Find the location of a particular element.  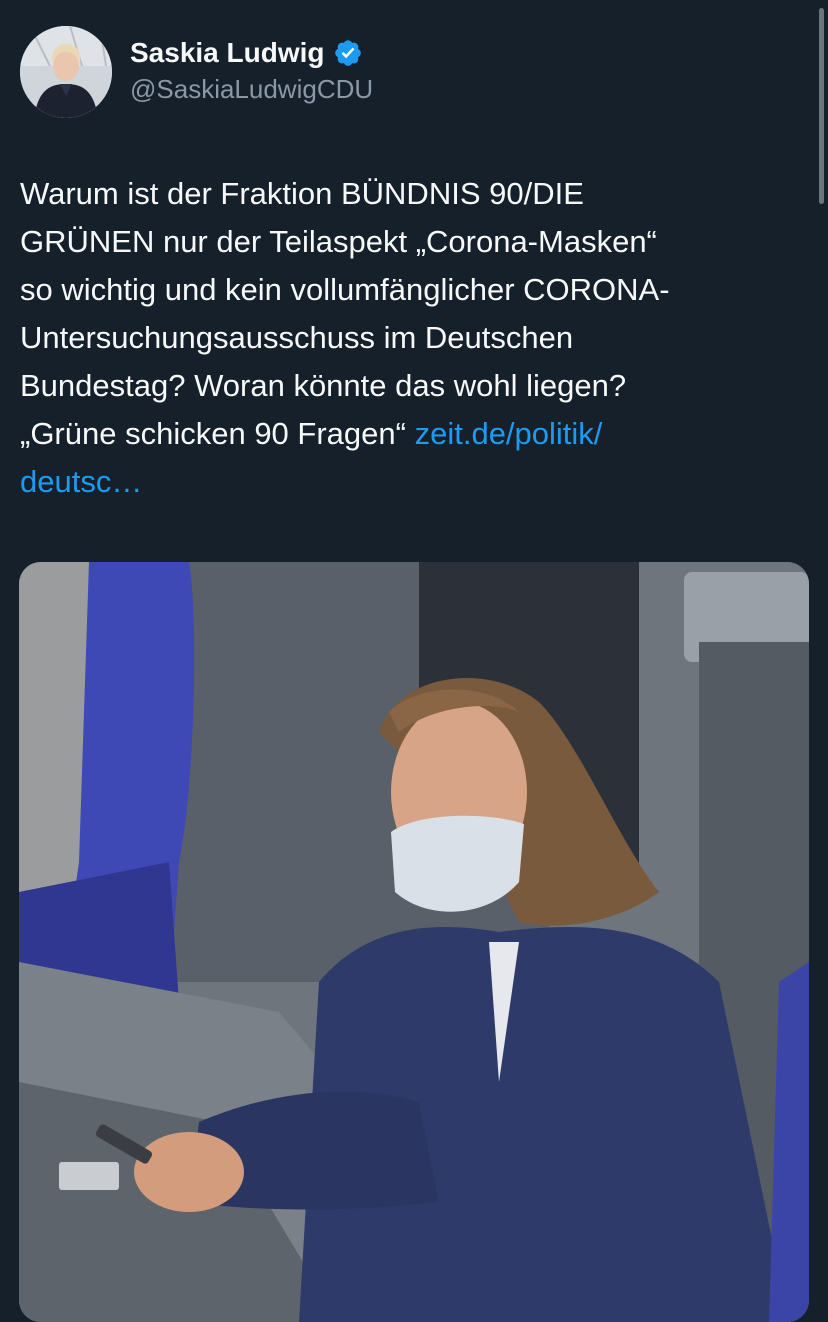

display-name: Saskia Ludwig is located at coordinates (227, 53).